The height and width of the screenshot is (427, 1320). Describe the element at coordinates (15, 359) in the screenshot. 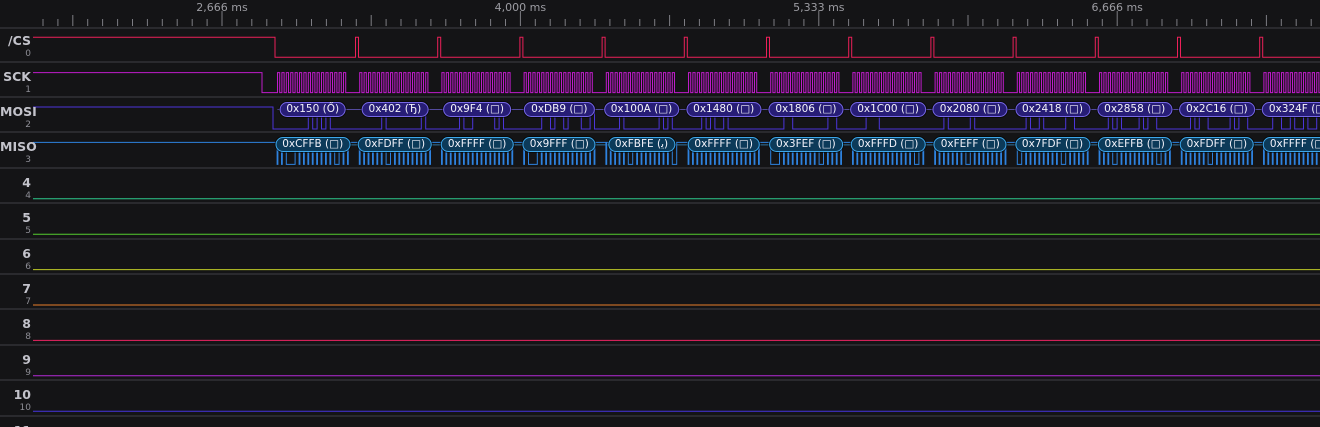

I see `channel-name: 9` at that location.